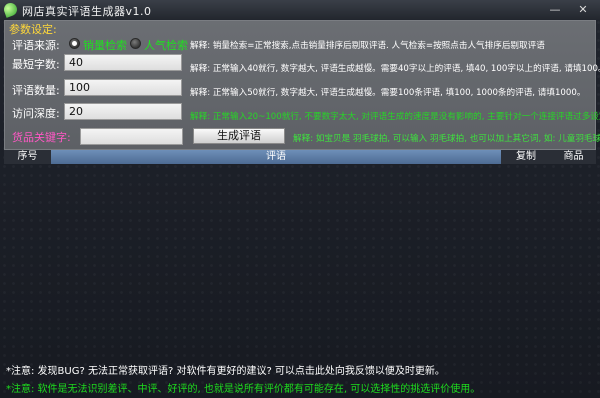  I want to click on radio-popularity-label: 人气检索, so click(166, 45).